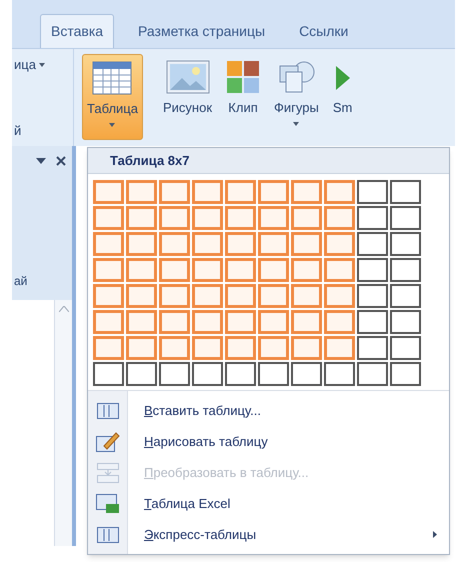 This screenshot has width=464, height=562. What do you see at coordinates (150, 161) in the screenshot?
I see `menu-title: Таблица 8x7` at bounding box center [150, 161].